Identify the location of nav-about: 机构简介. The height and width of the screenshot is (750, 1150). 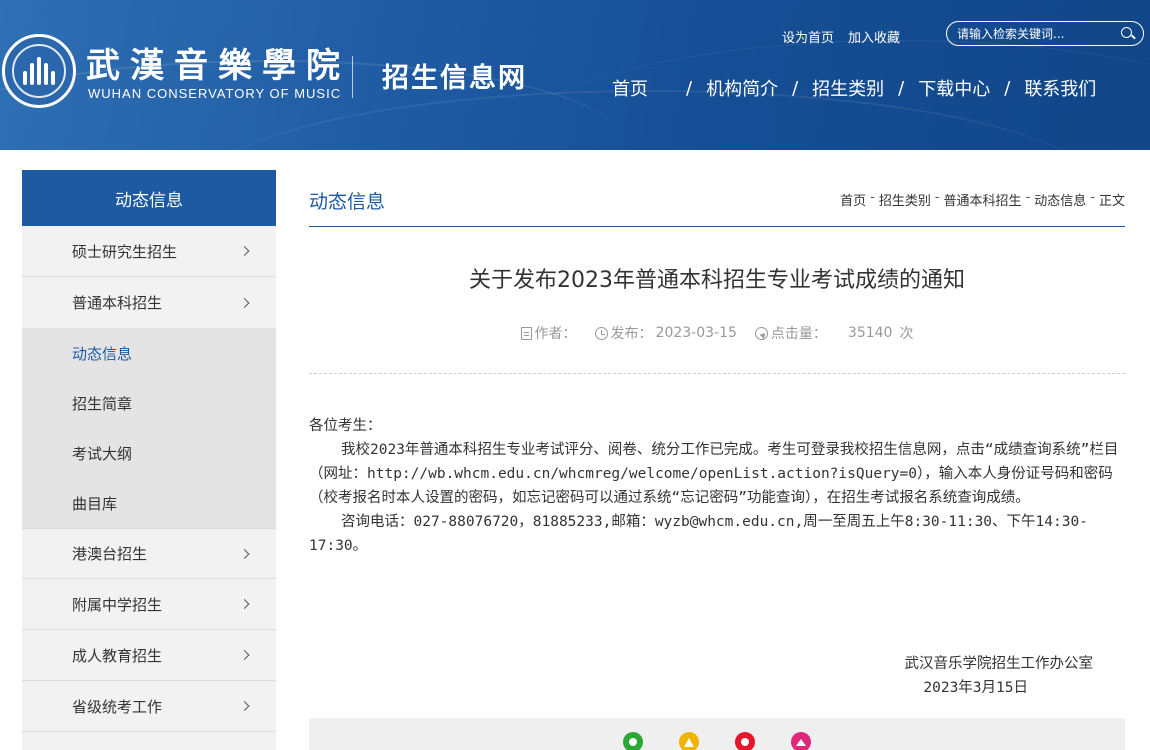
(742, 88).